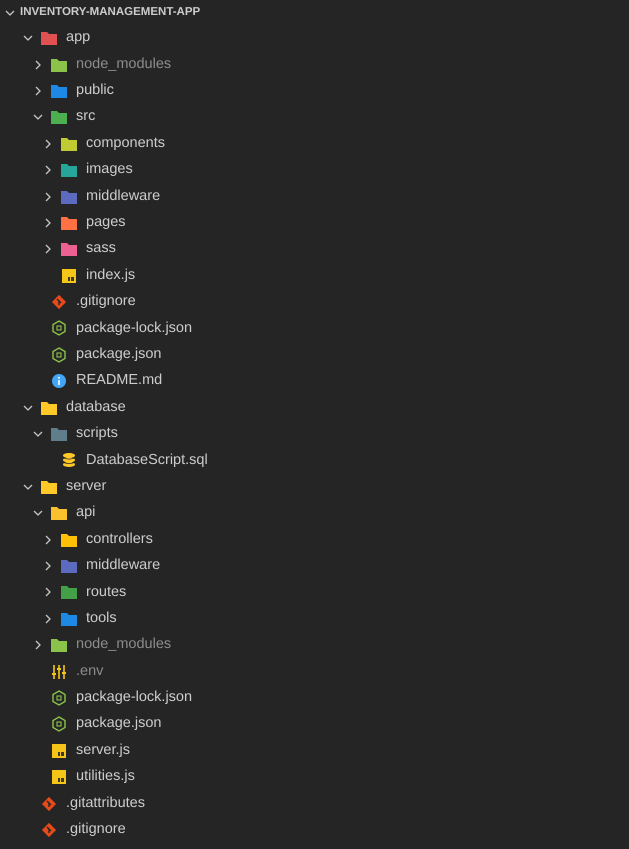 The image size is (629, 849). What do you see at coordinates (314, 513) in the screenshot?
I see `folder-item: api` at bounding box center [314, 513].